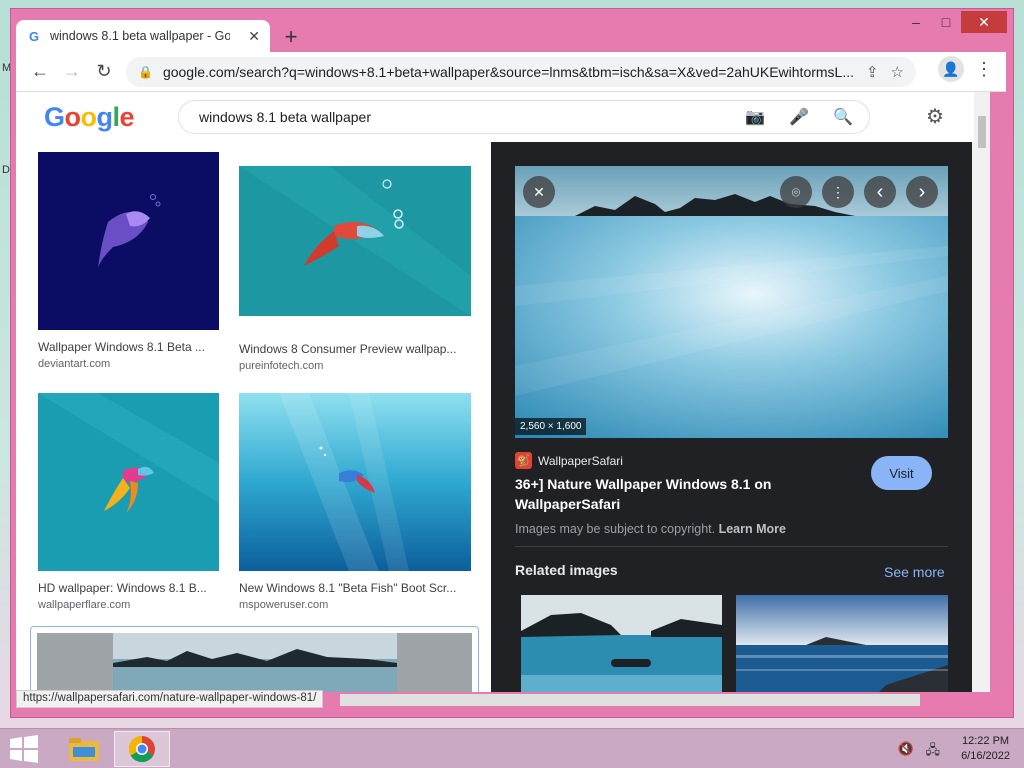  Describe the element at coordinates (551, 426) in the screenshot. I see `image-dimensions: 2,560 × 1,600` at that location.